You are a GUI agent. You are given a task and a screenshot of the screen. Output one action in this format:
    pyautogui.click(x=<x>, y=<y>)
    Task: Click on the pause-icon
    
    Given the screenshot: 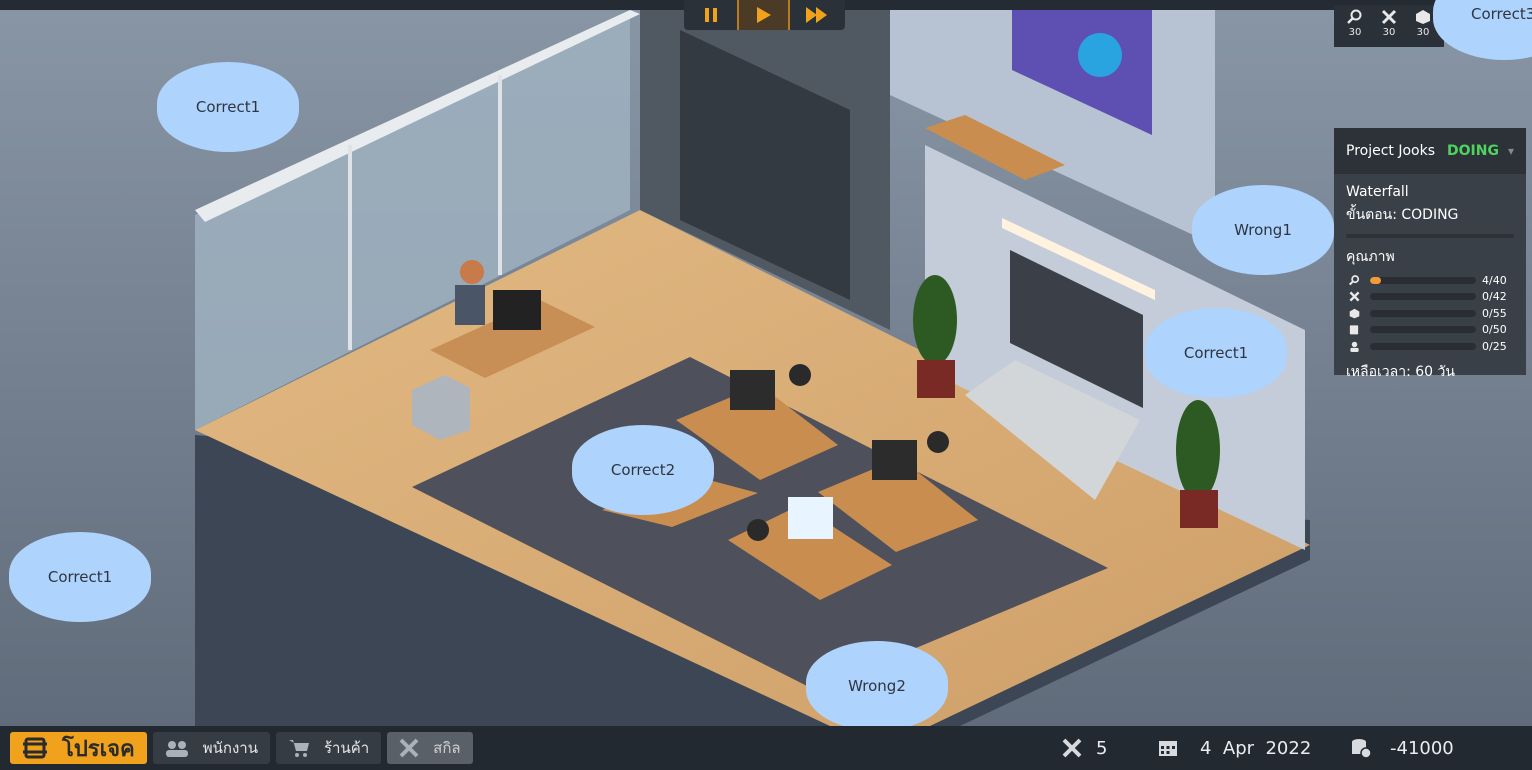 What is the action you would take?
    pyautogui.click(x=710, y=15)
    